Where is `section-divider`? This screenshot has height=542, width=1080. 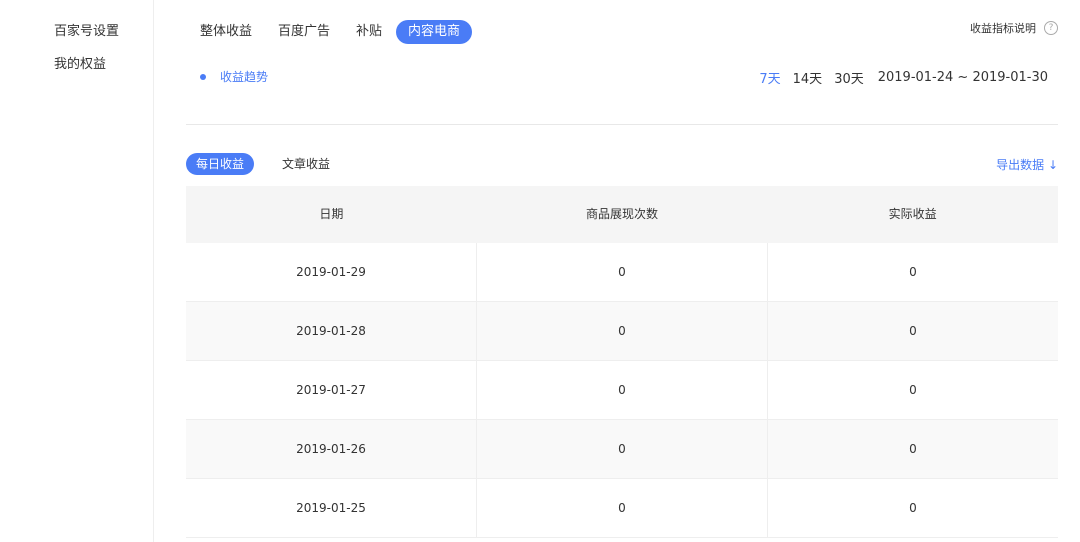
section-divider is located at coordinates (622, 124).